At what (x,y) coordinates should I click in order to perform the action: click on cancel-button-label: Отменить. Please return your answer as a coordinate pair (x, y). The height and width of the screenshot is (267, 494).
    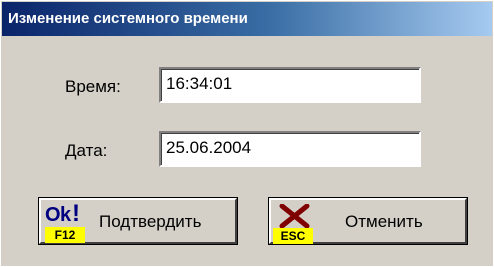
    Looking at the image, I should click on (384, 221).